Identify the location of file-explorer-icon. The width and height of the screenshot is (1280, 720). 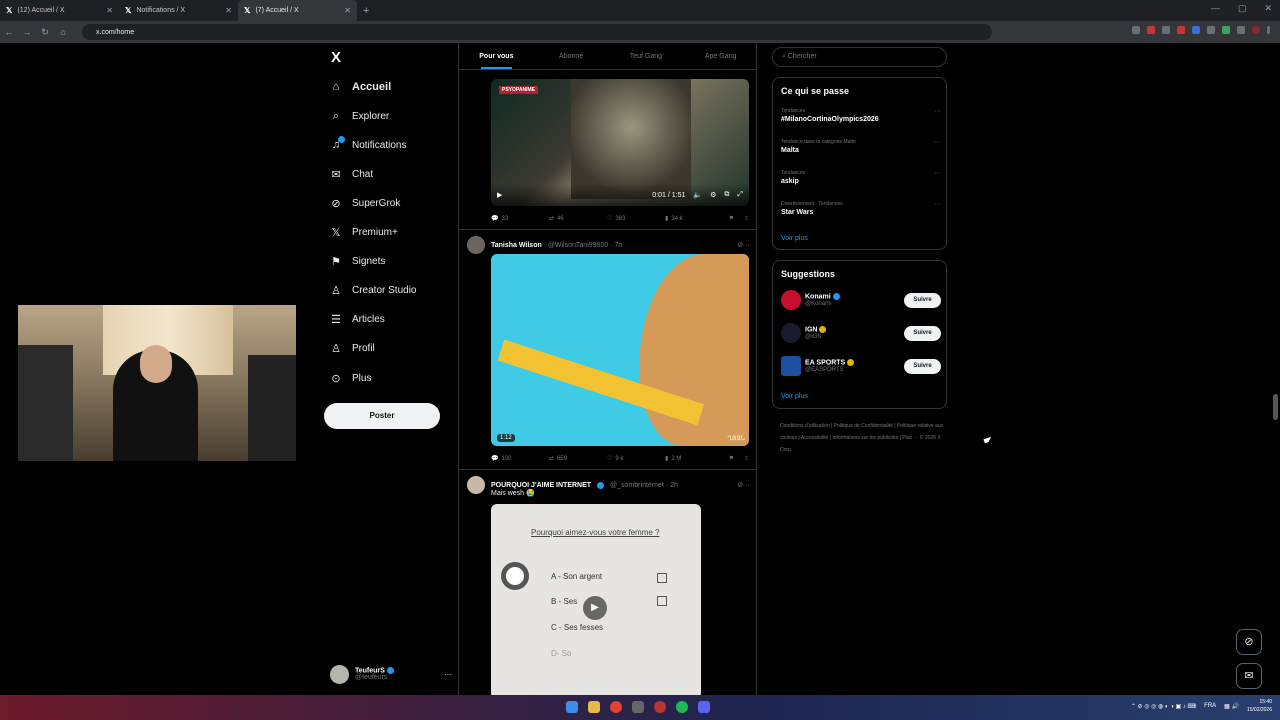
(594, 707).